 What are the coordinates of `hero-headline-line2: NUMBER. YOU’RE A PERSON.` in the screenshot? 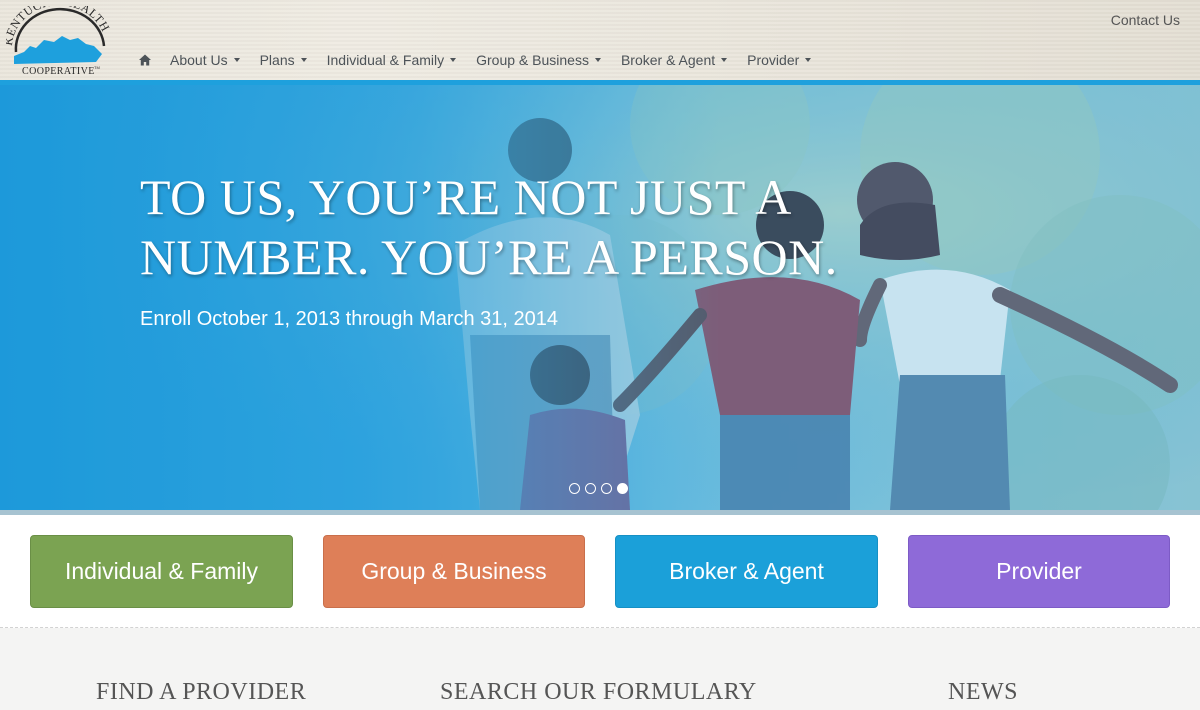 It's located at (489, 257).